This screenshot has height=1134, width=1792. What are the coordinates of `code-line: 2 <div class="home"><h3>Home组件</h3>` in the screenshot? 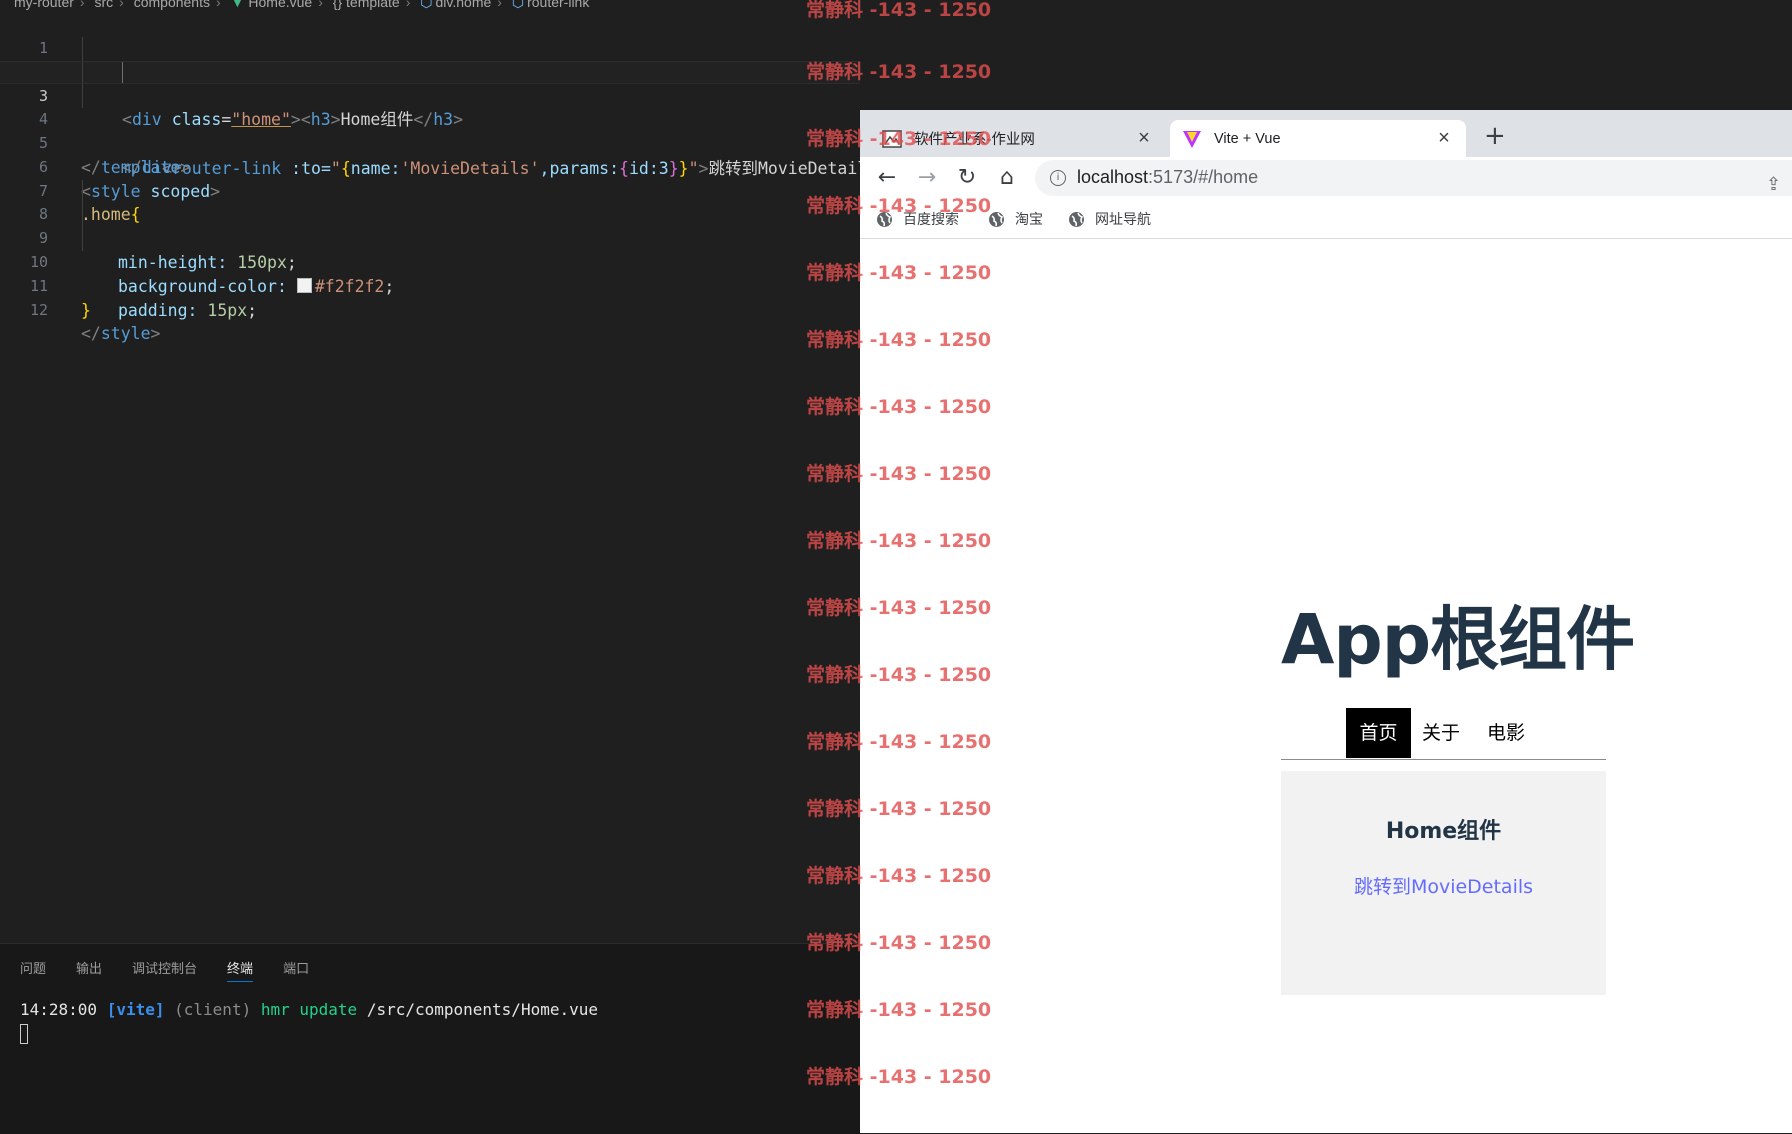 It's located at (430, 82).